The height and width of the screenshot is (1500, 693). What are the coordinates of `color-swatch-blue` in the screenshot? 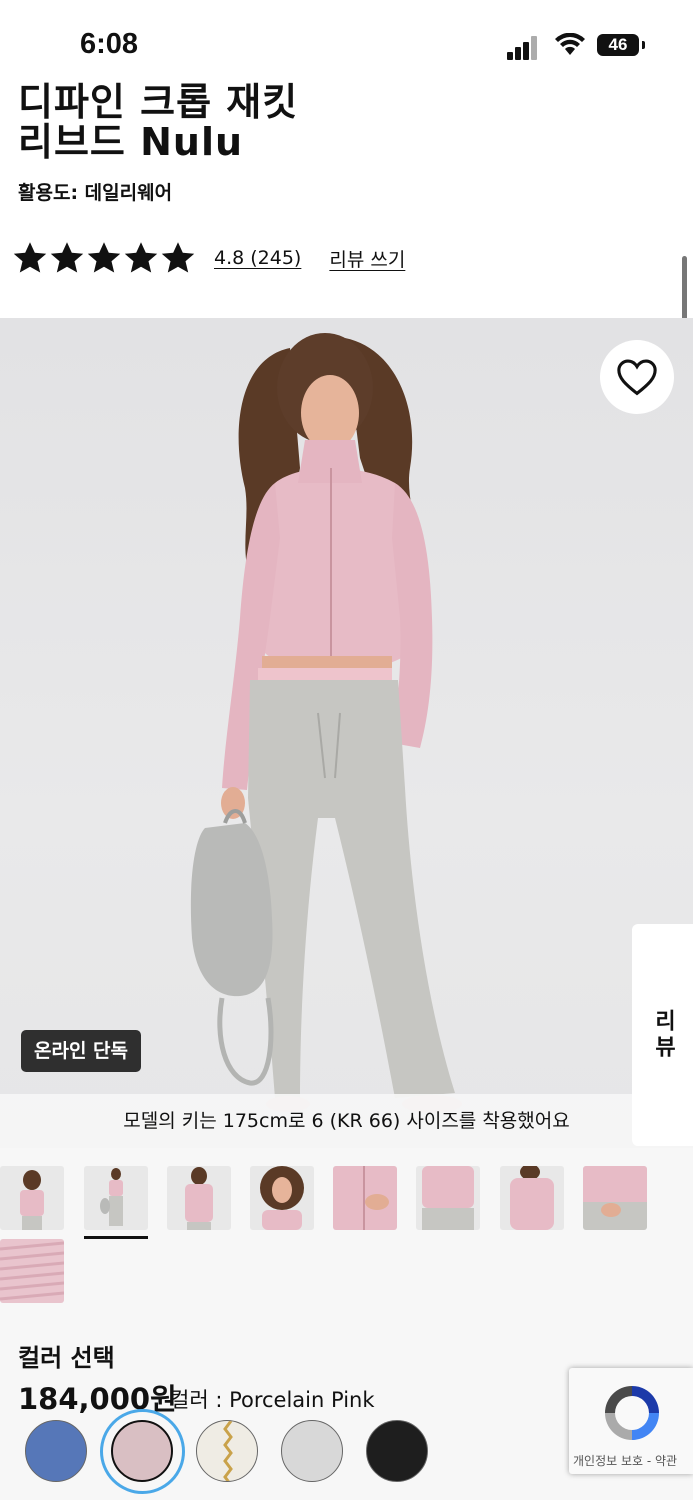 It's located at (56, 1451).